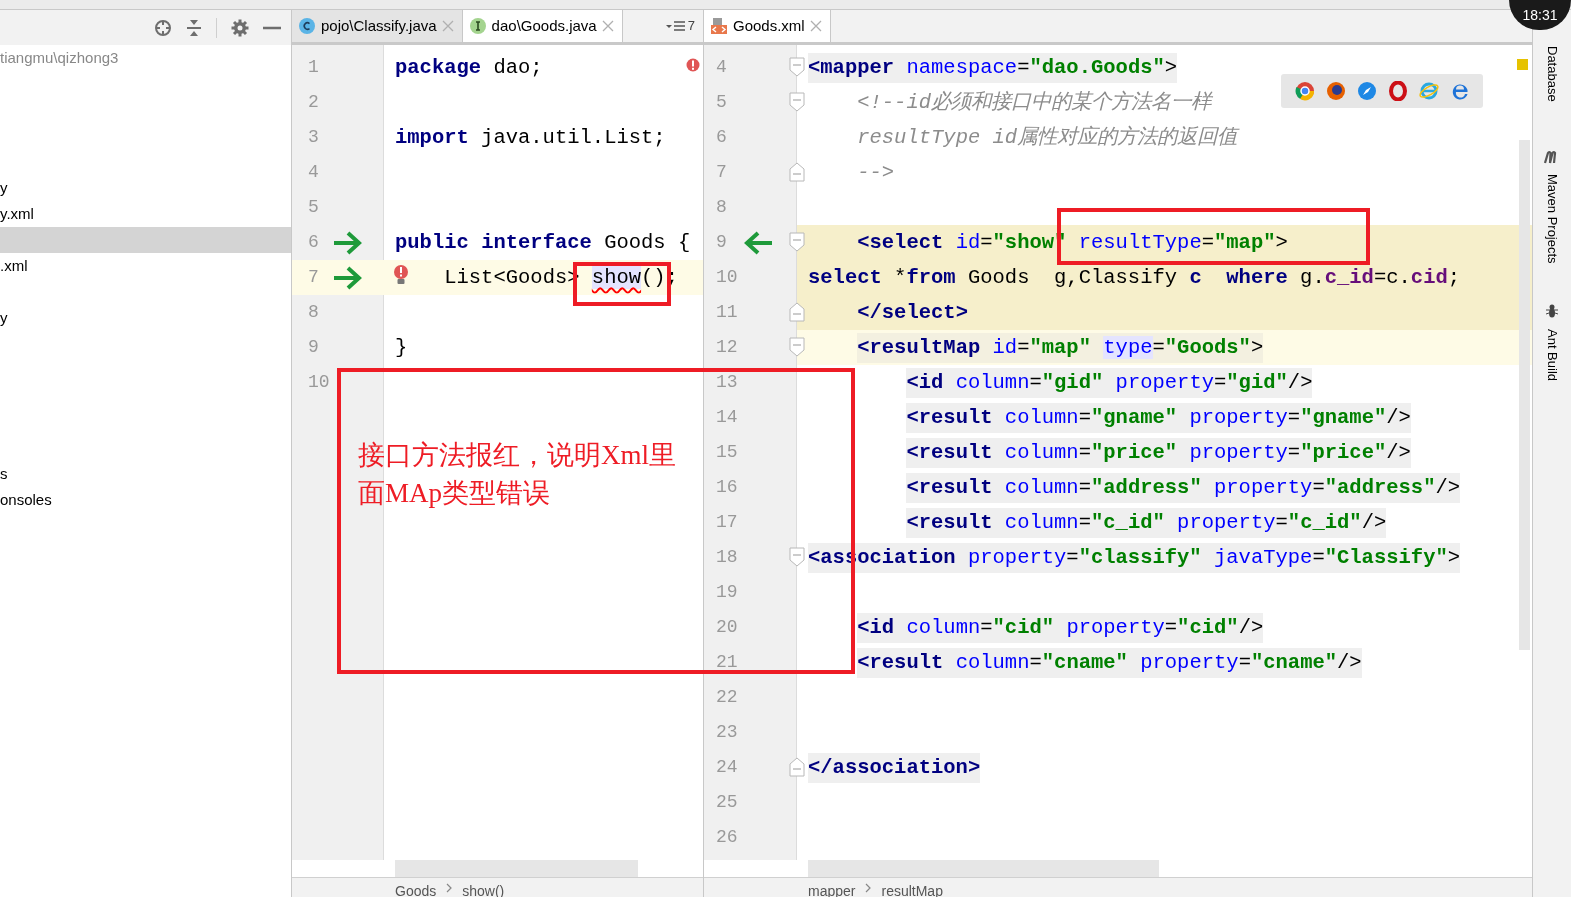 The image size is (1571, 897). What do you see at coordinates (727, 732) in the screenshot?
I see `line-number: 23` at bounding box center [727, 732].